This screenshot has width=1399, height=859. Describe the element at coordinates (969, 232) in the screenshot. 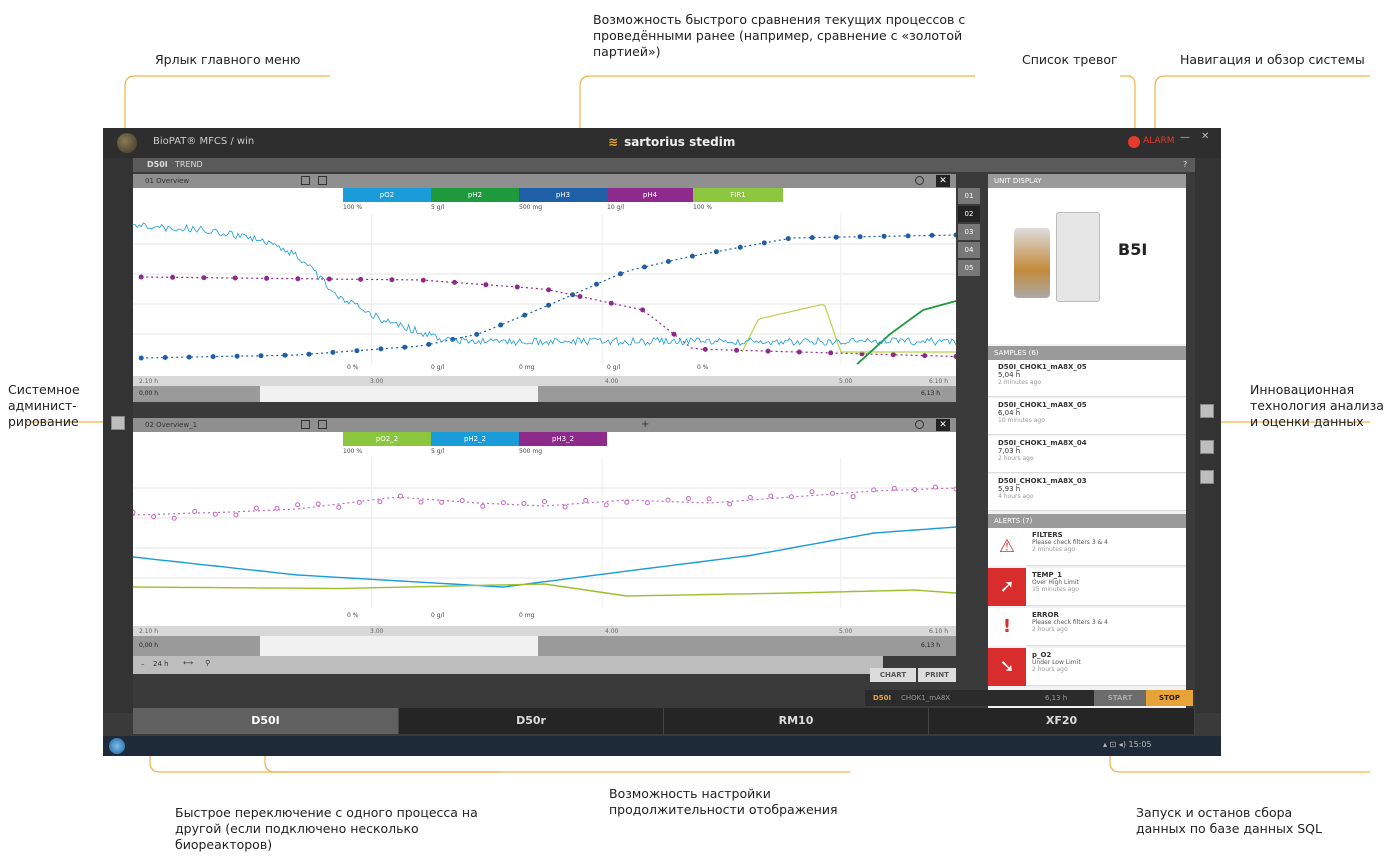

I see `batch-tab: 03` at that location.